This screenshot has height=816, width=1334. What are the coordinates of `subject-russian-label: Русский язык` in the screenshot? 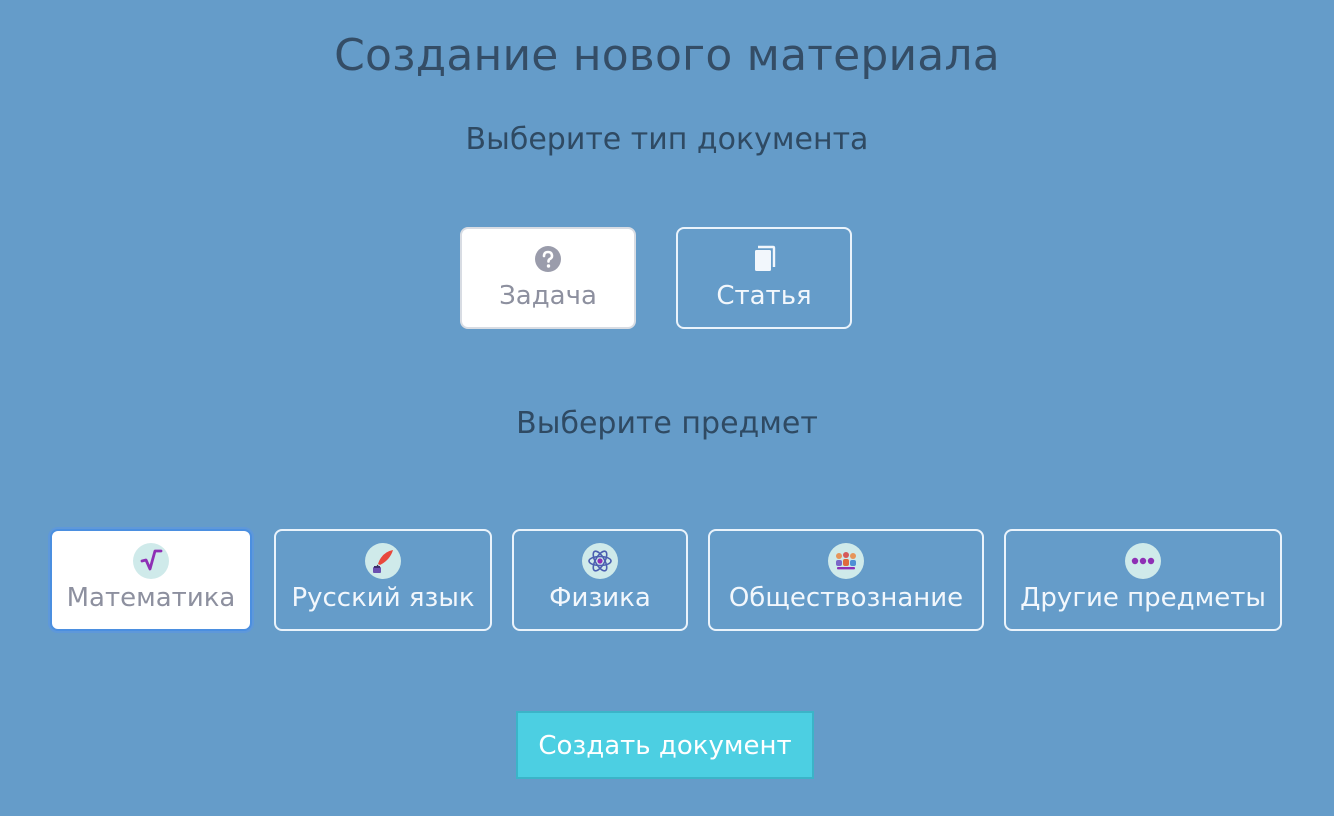 It's located at (383, 598).